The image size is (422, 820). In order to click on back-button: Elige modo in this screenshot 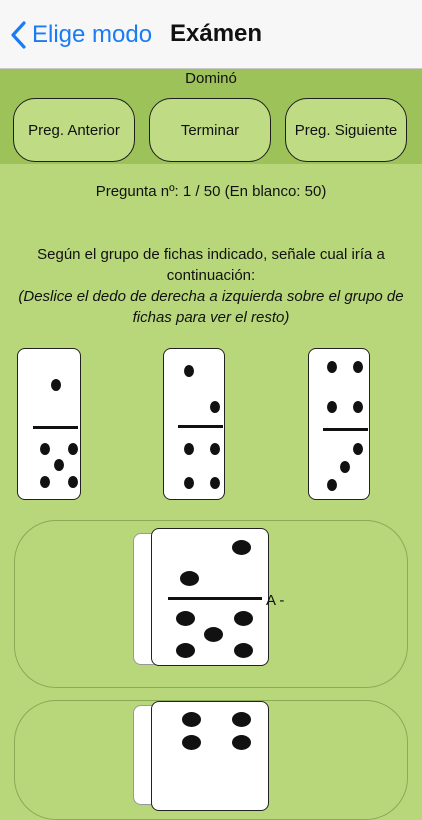, I will do `click(81, 35)`.